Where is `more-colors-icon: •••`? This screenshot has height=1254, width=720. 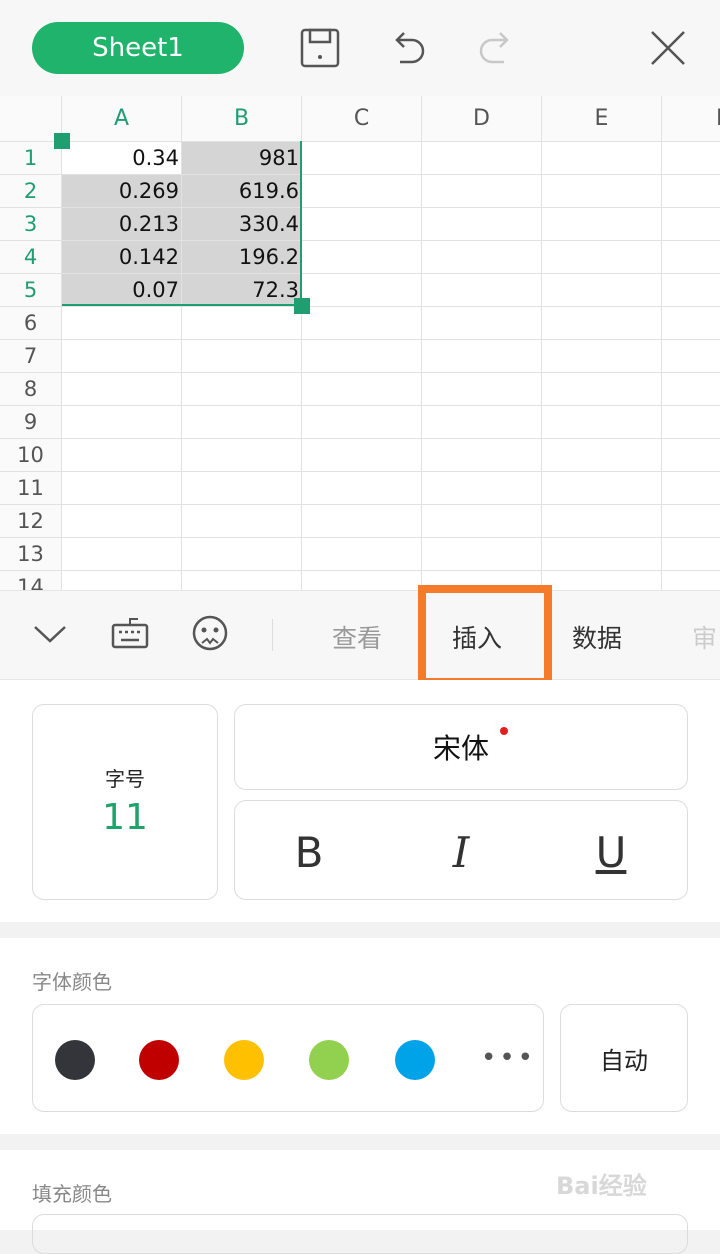
more-colors-icon: ••• is located at coordinates (508, 1058).